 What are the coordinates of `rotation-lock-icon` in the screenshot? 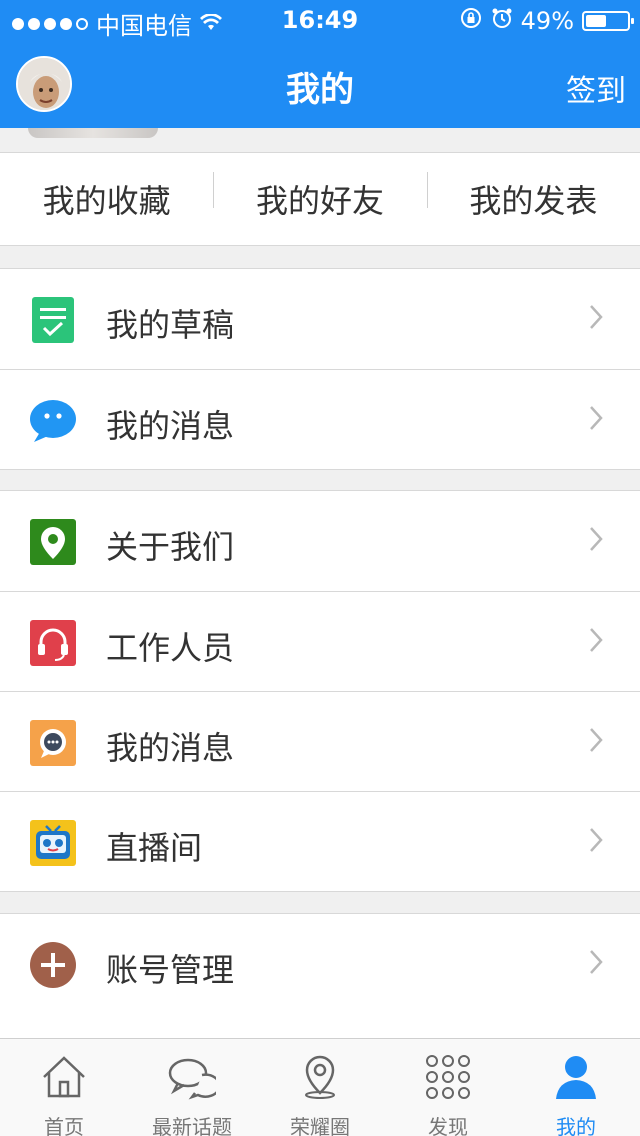 It's located at (471, 21).